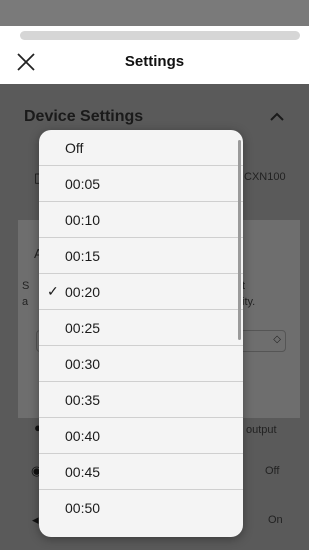 The image size is (320, 550). I want to click on option-label: Off, so click(74, 148).